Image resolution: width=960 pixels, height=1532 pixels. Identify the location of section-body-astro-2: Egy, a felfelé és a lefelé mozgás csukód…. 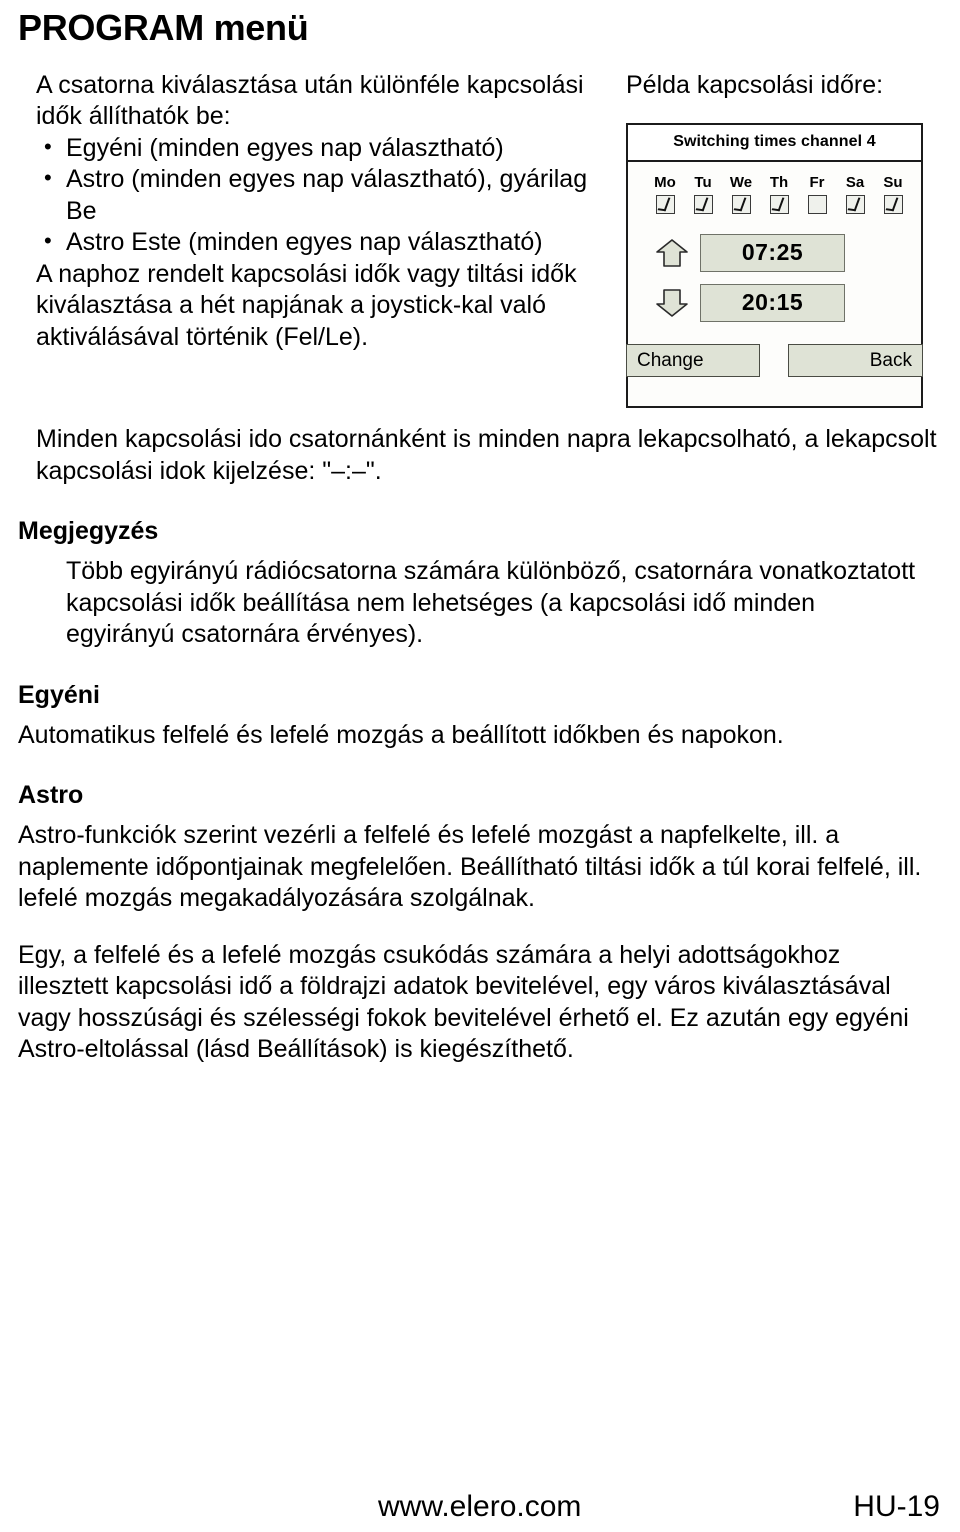
(463, 1002).